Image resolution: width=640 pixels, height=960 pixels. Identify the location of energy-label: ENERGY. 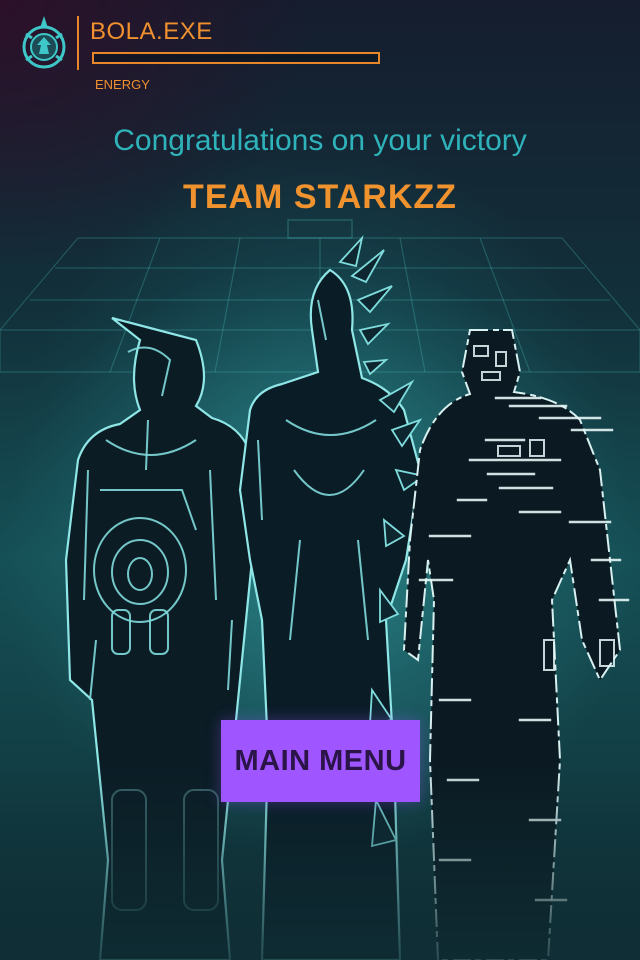
(122, 84).